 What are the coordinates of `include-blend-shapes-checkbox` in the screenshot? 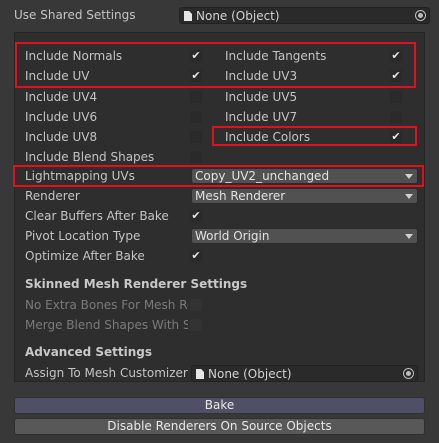 It's located at (196, 157).